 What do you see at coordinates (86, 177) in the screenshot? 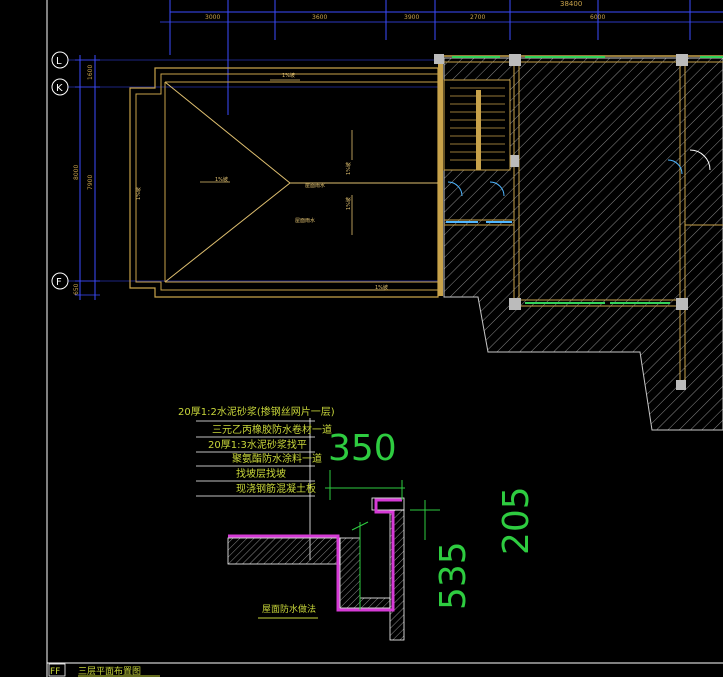
I see `left-dimension-chain: 1600 8000 7900 650` at bounding box center [86, 177].